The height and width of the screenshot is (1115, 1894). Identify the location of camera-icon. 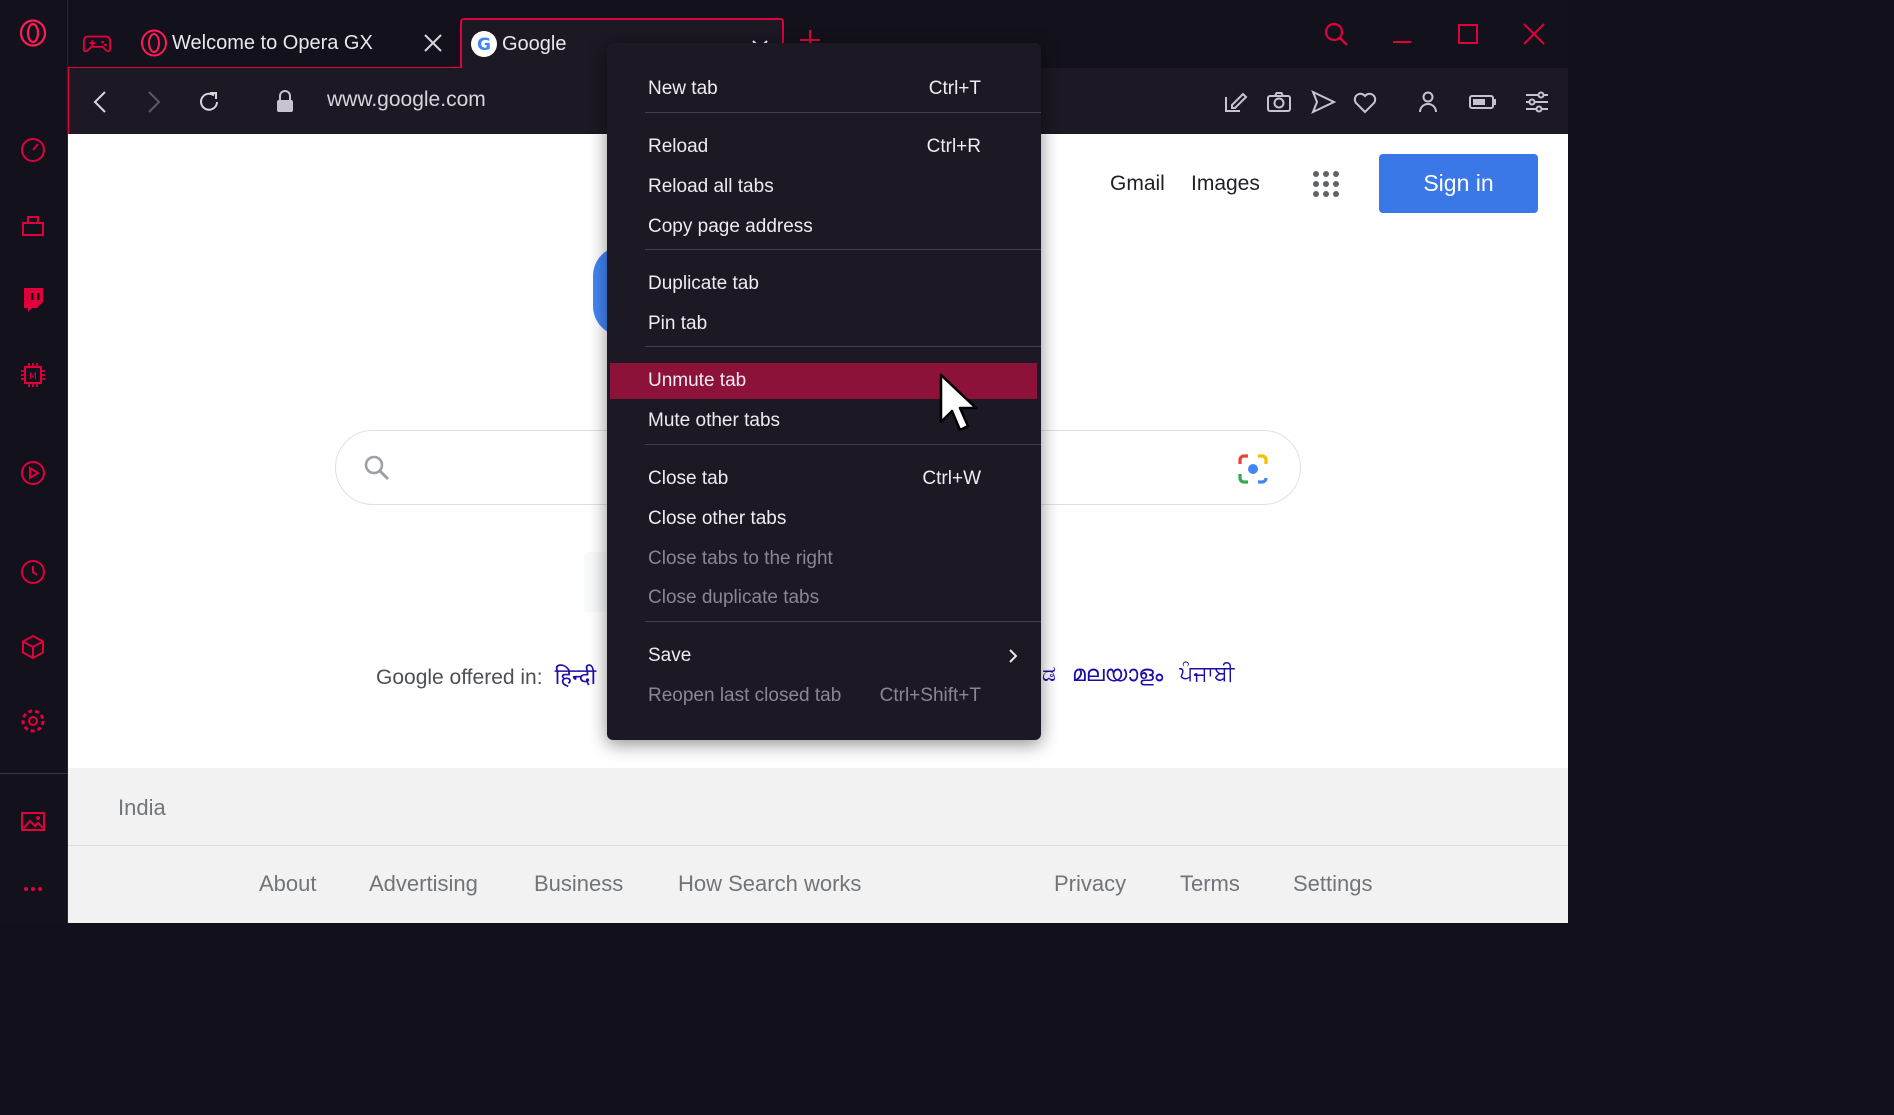
(1279, 102).